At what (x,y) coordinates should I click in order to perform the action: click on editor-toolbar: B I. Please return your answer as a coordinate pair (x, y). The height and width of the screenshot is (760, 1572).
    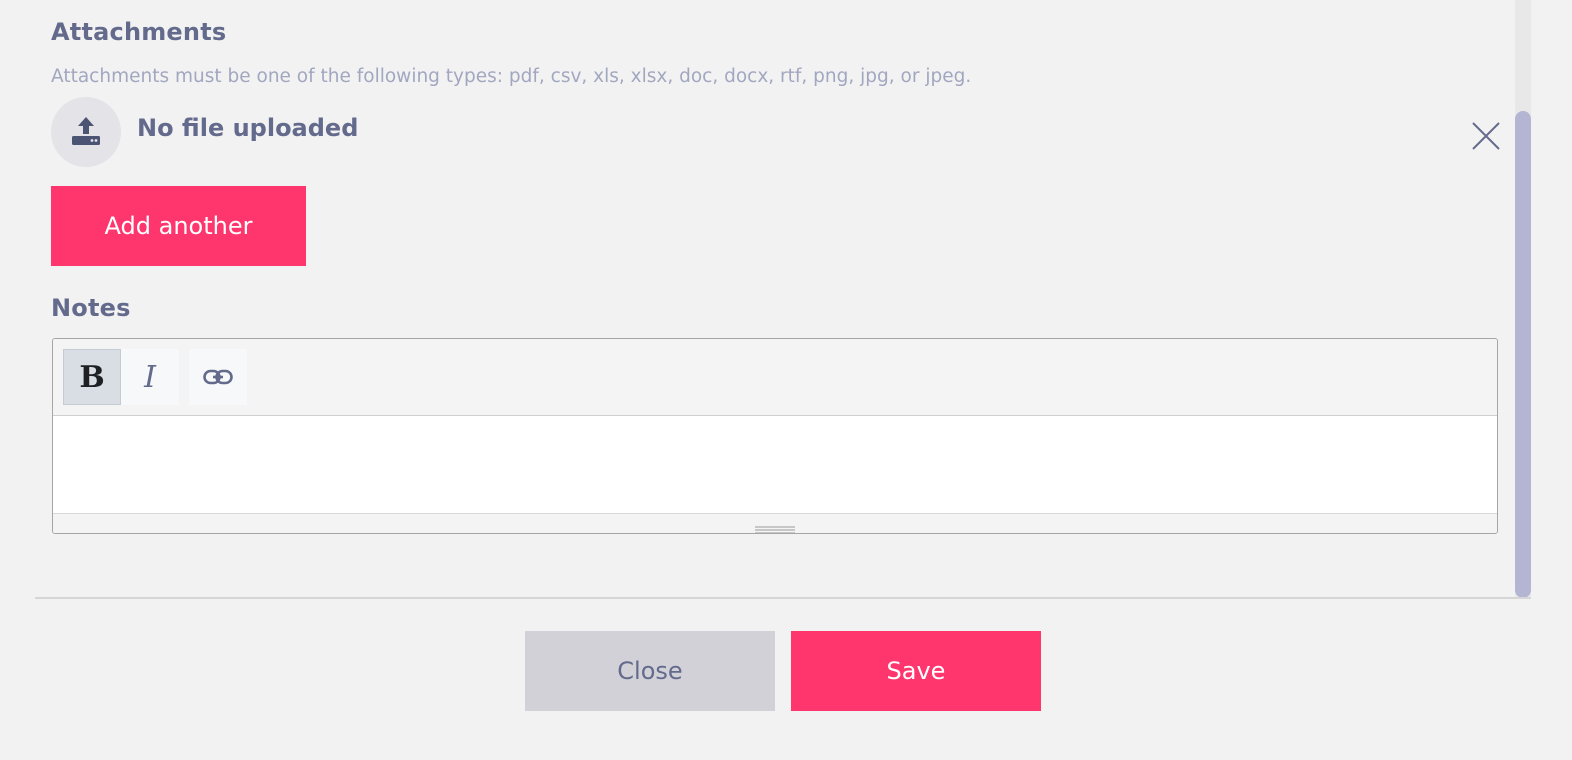
    Looking at the image, I should click on (775, 377).